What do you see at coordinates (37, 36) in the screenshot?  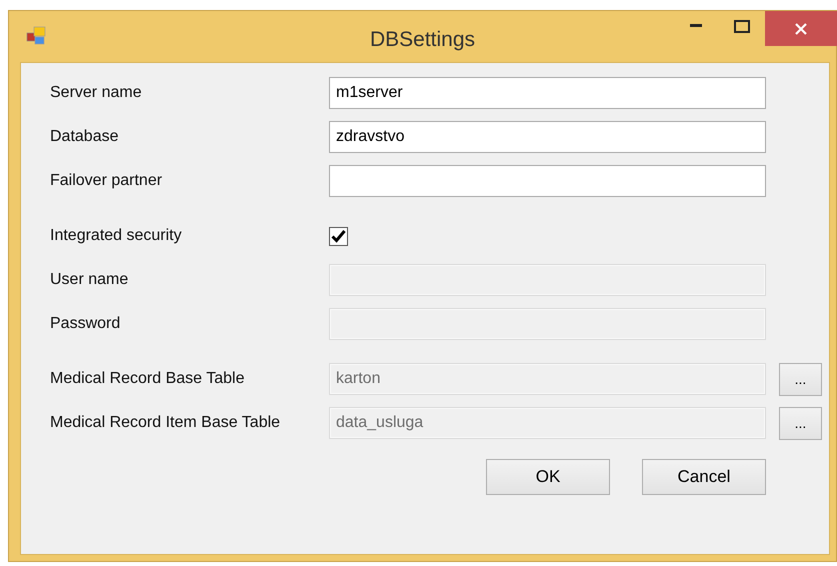 I see `app-icon` at bounding box center [37, 36].